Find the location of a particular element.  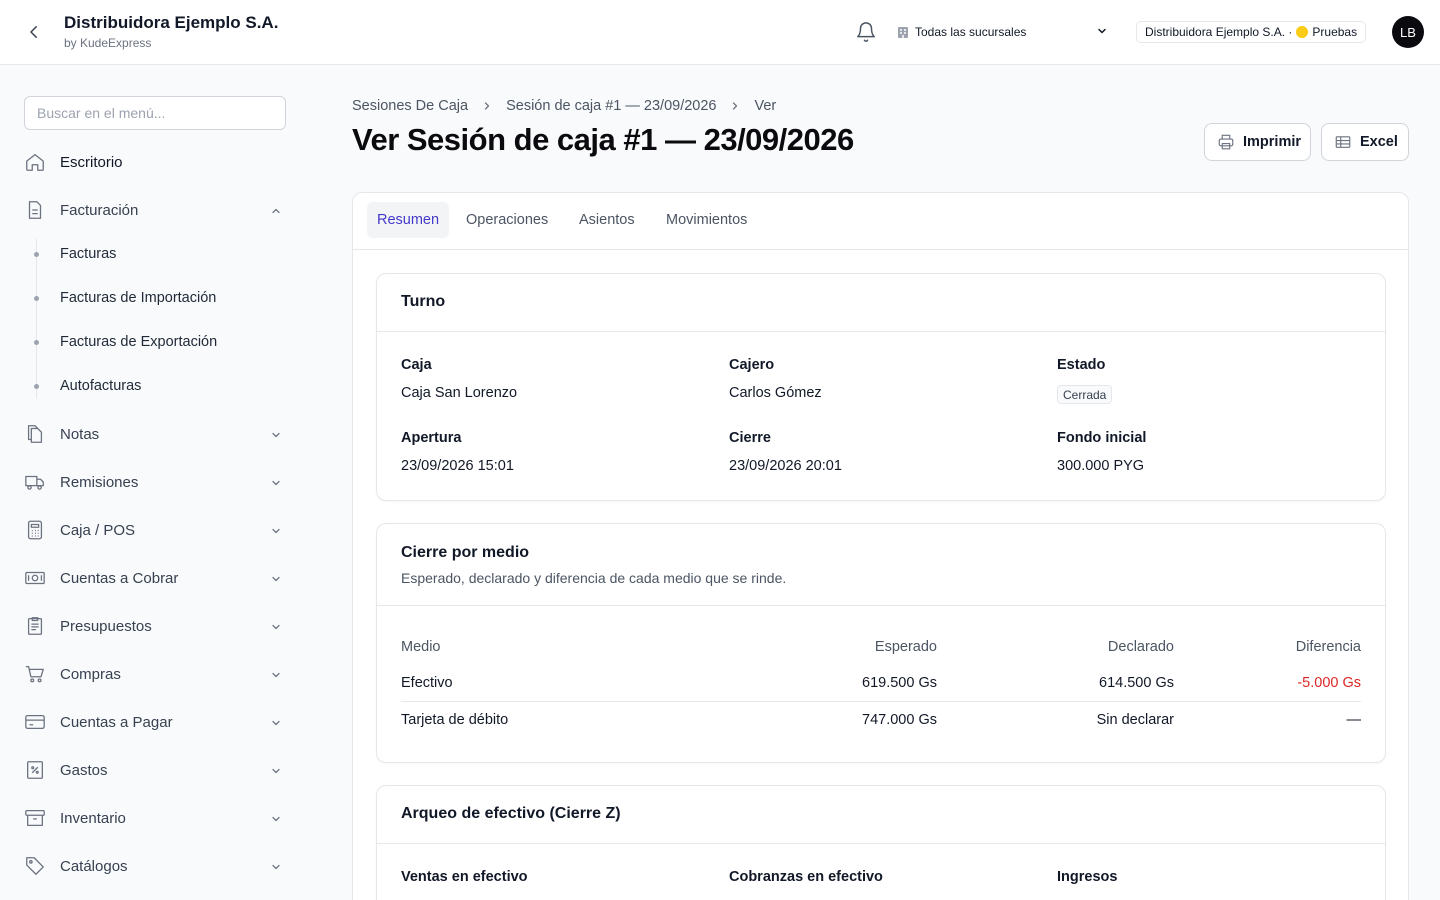

chevron-up-icon is located at coordinates (276, 213).